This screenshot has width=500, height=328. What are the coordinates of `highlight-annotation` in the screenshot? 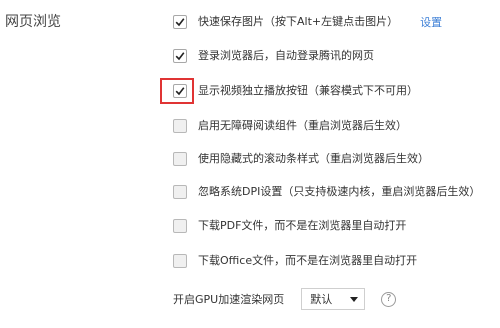 It's located at (177, 91).